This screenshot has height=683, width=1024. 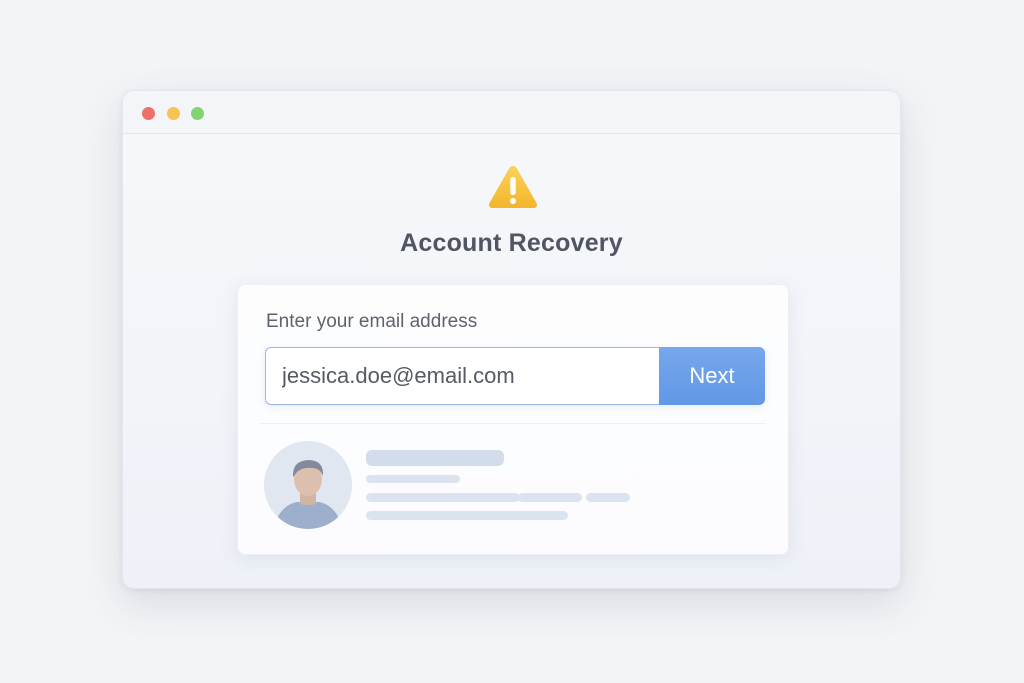 What do you see at coordinates (513, 423) in the screenshot?
I see `divider` at bounding box center [513, 423].